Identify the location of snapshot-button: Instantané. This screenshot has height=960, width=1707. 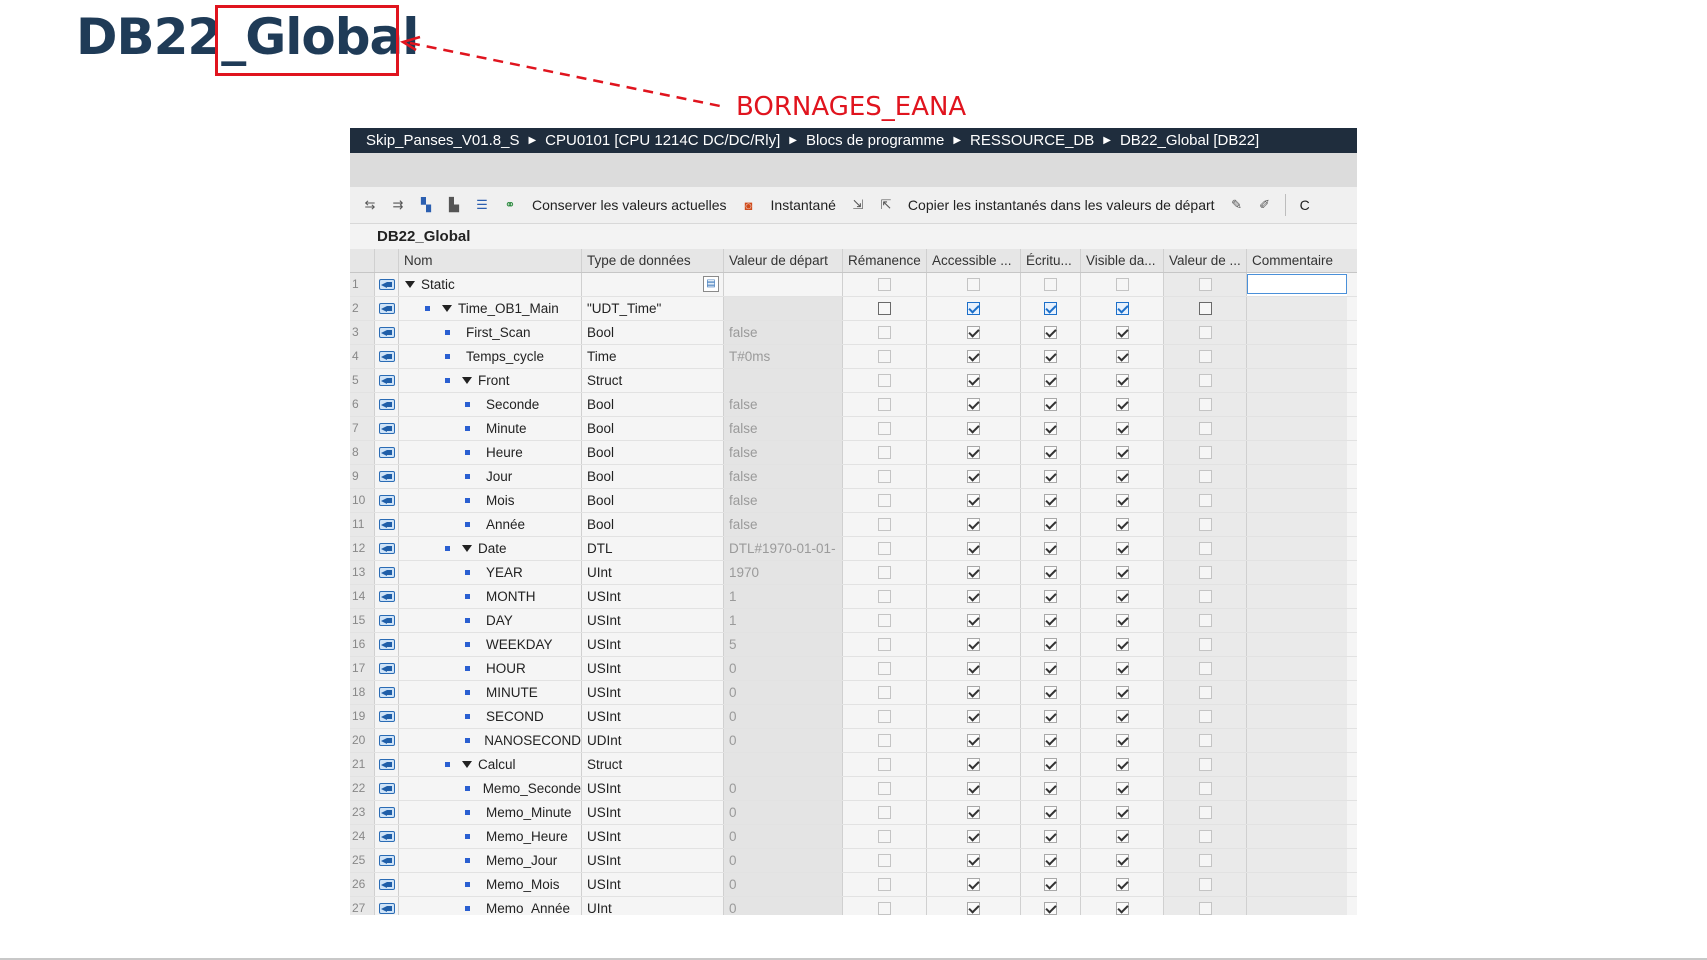
(803, 205).